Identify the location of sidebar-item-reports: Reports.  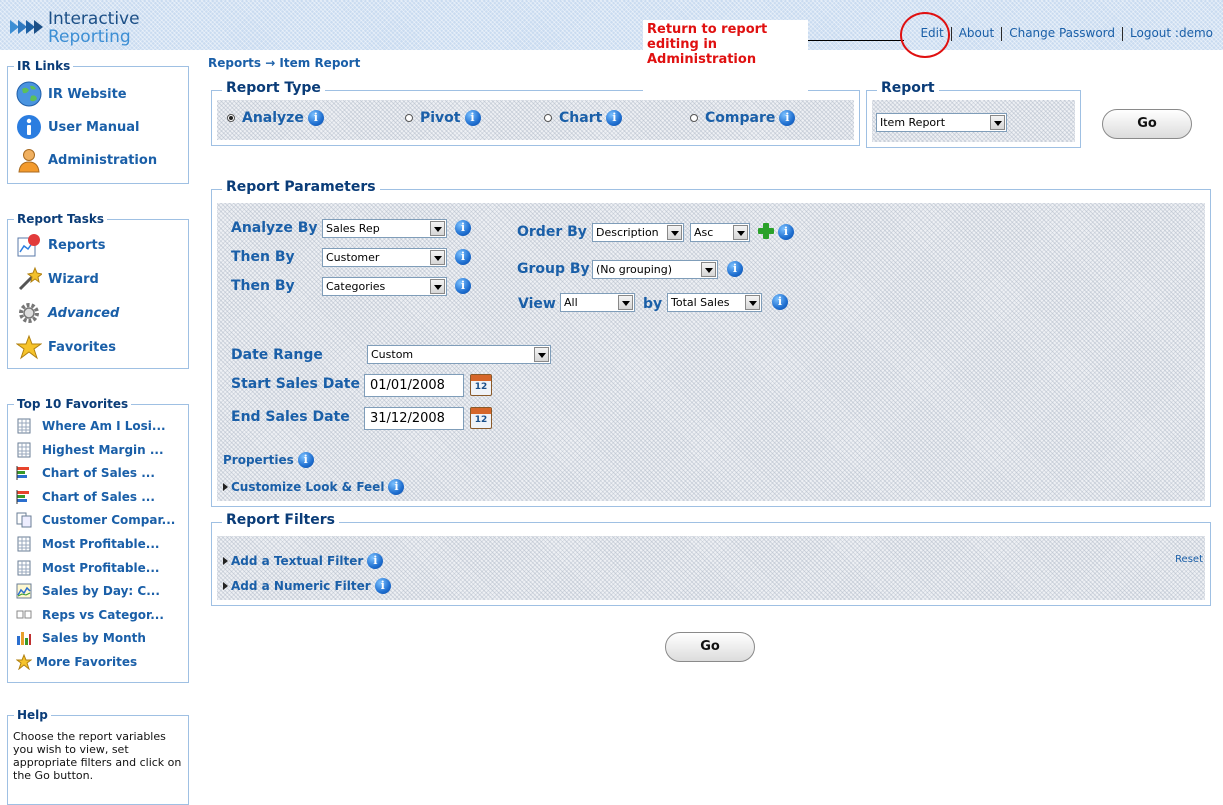
(60, 245).